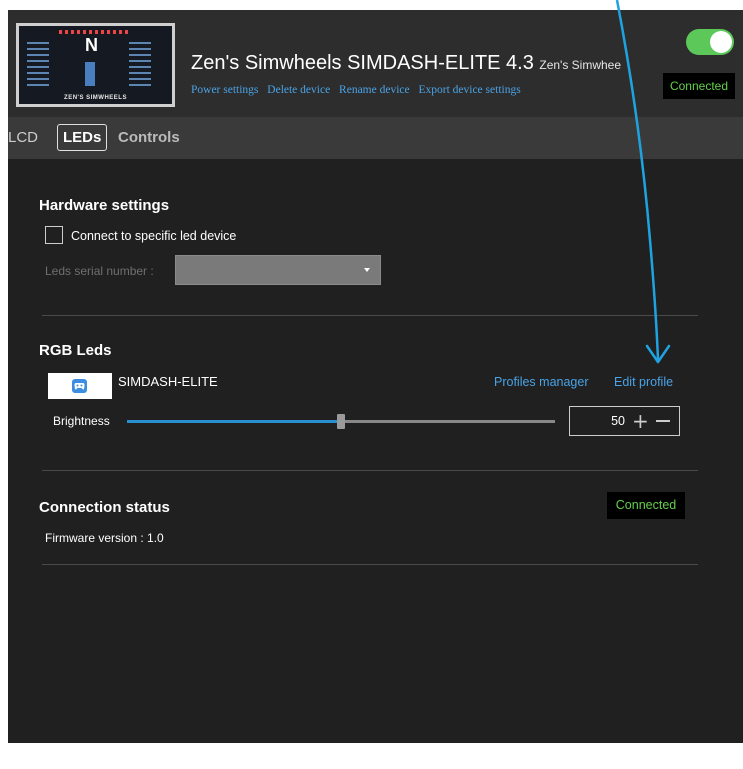 The height and width of the screenshot is (769, 743). I want to click on power-settings-link: Power settings, so click(224, 90).